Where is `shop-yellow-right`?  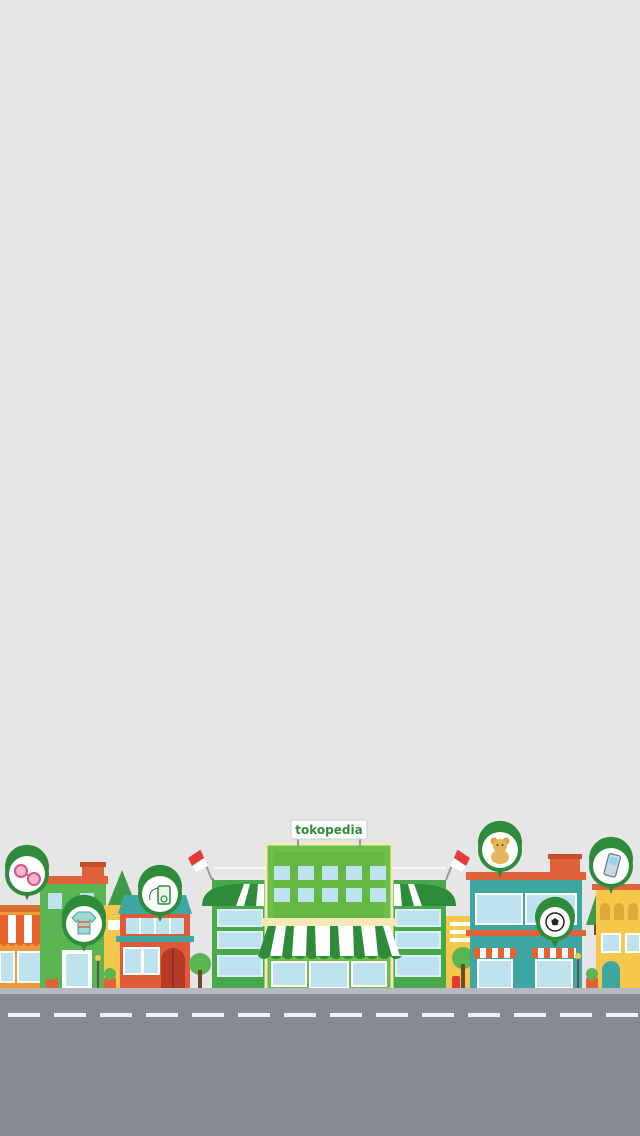
shop-yellow-right is located at coordinates (616, 937).